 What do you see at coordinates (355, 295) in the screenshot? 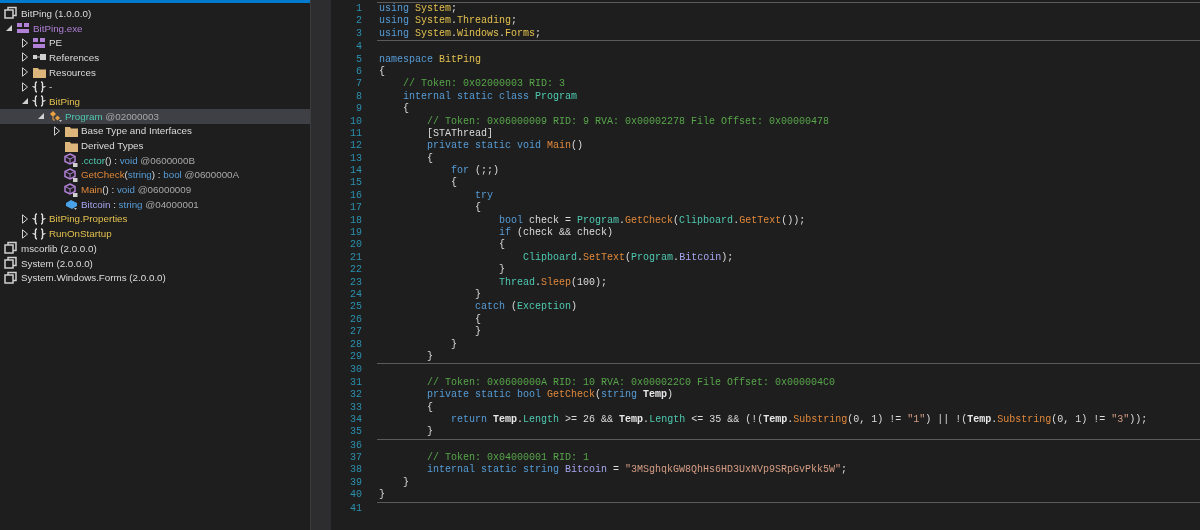
I see `line-number: 24` at bounding box center [355, 295].